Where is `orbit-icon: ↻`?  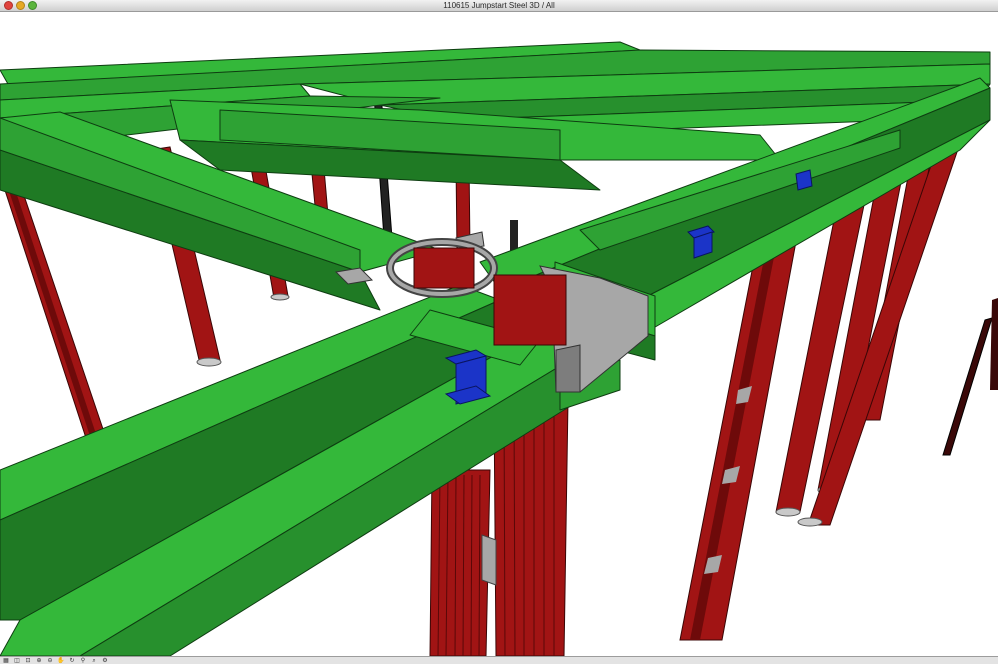
orbit-icon: ↻ is located at coordinates (72, 661).